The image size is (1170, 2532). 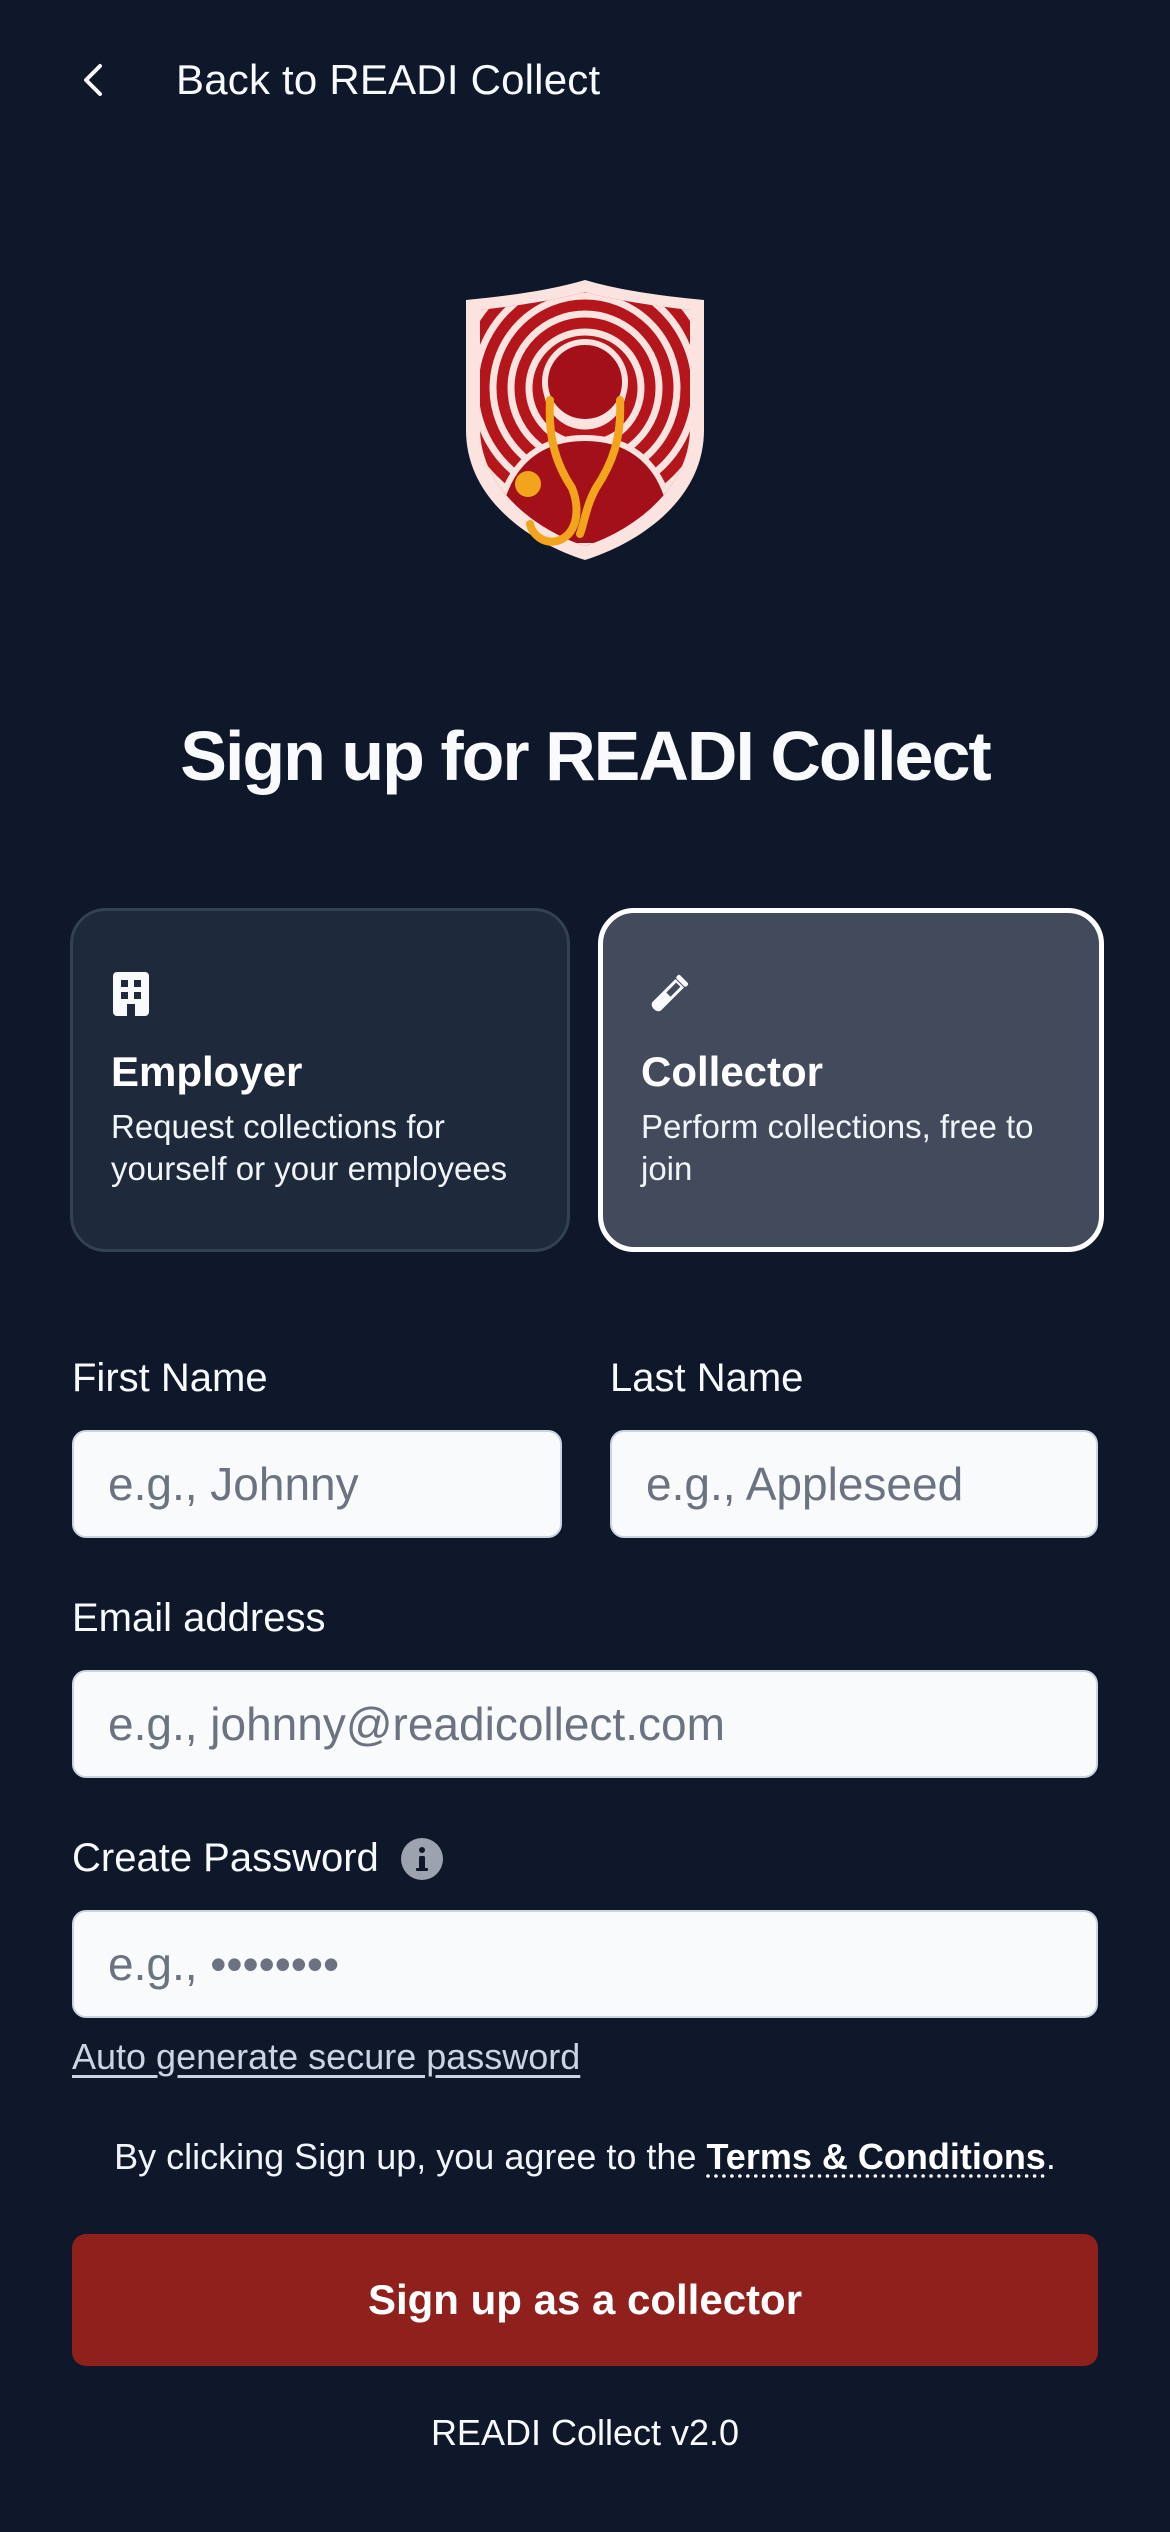 What do you see at coordinates (585, 1964) in the screenshot?
I see `password-input` at bounding box center [585, 1964].